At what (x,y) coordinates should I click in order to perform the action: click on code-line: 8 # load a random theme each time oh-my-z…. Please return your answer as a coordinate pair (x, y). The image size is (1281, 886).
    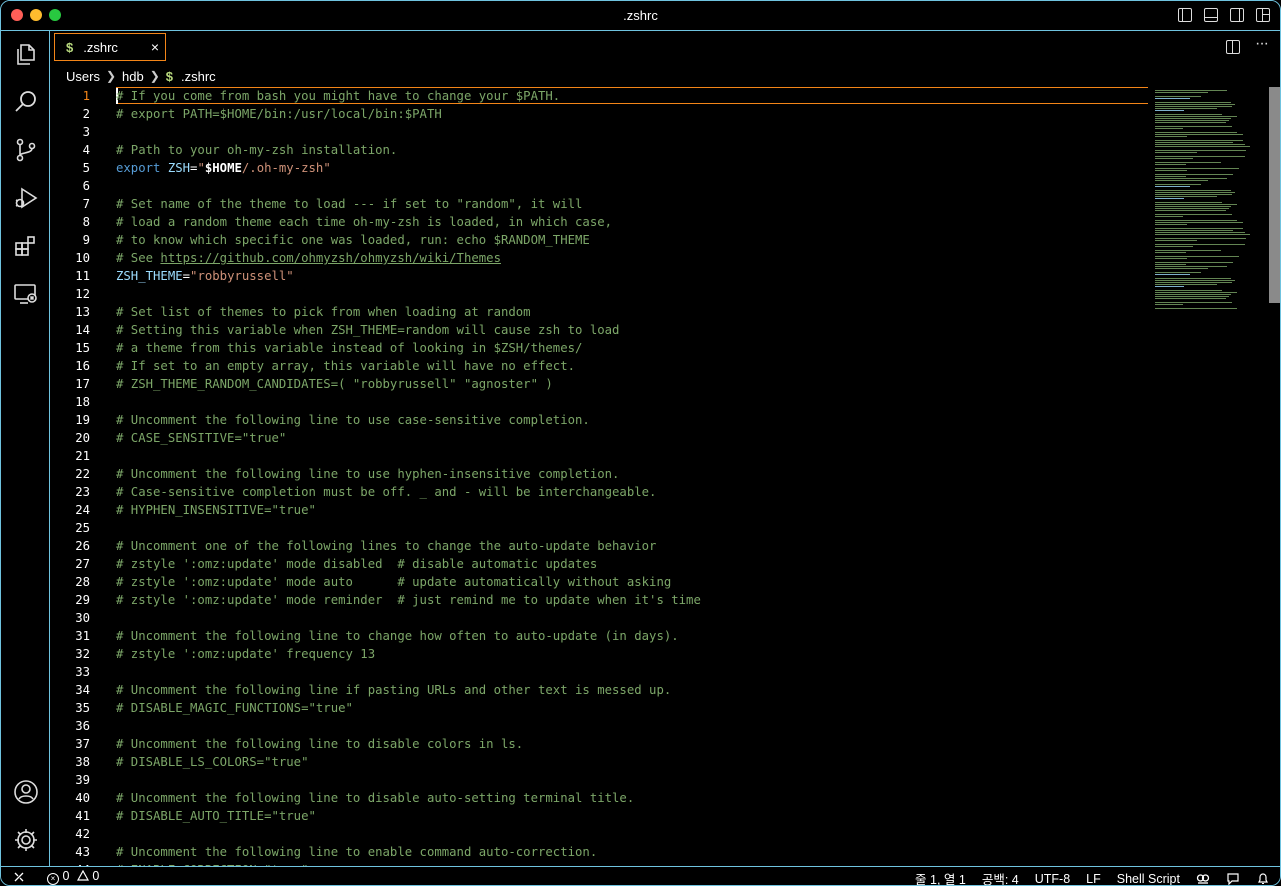
    Looking at the image, I should click on (599, 222).